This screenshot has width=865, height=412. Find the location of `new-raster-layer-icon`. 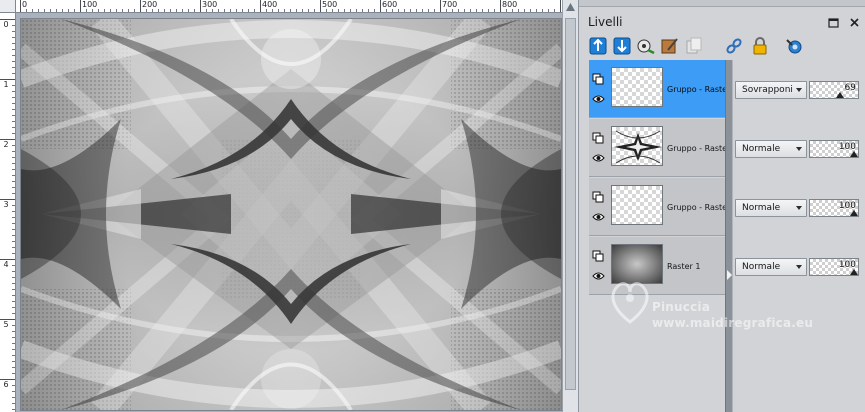

new-raster-layer-icon is located at coordinates (598, 46).